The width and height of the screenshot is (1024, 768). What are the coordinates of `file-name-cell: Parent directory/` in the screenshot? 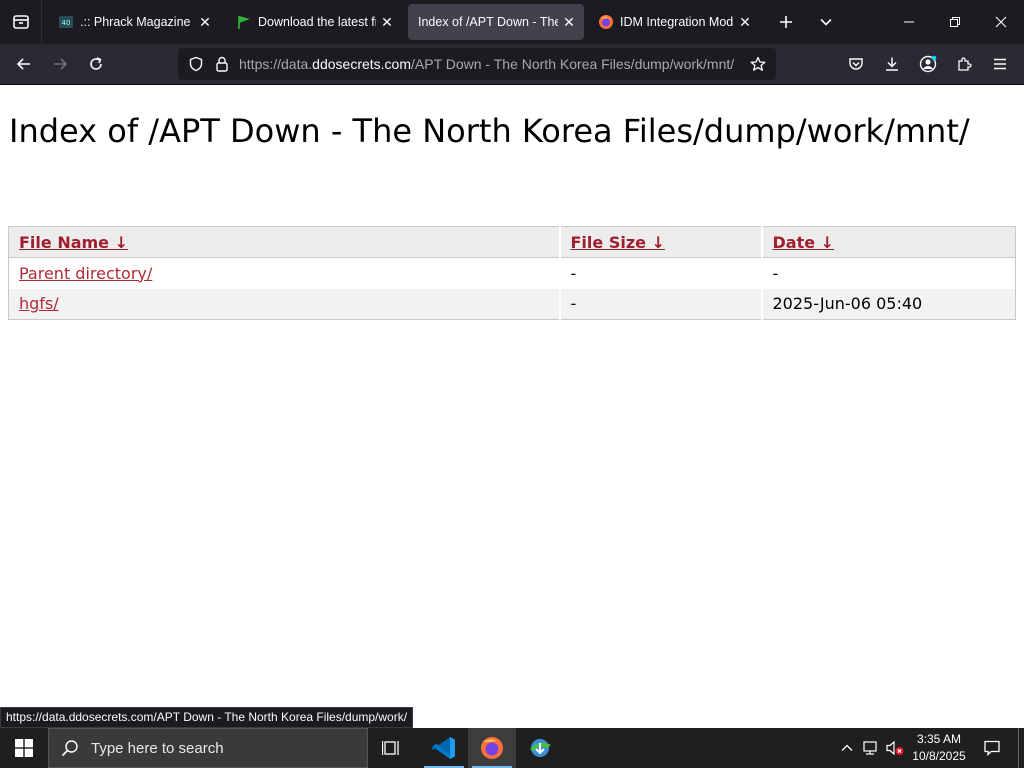 It's located at (284, 273).